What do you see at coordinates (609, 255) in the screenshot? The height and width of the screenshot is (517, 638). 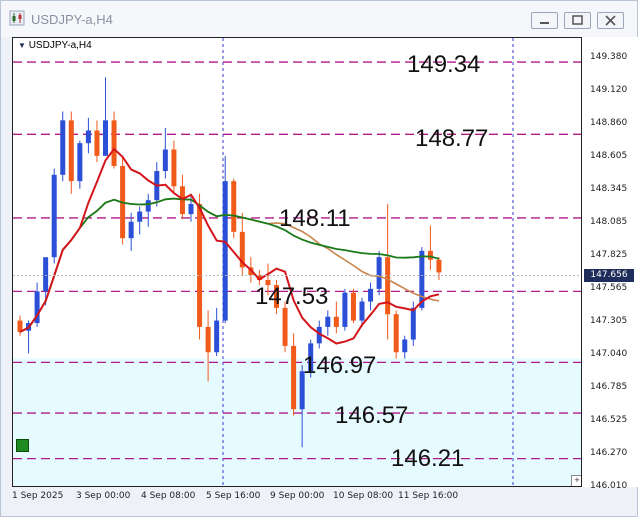 I see `price-tick: 147.825` at bounding box center [609, 255].